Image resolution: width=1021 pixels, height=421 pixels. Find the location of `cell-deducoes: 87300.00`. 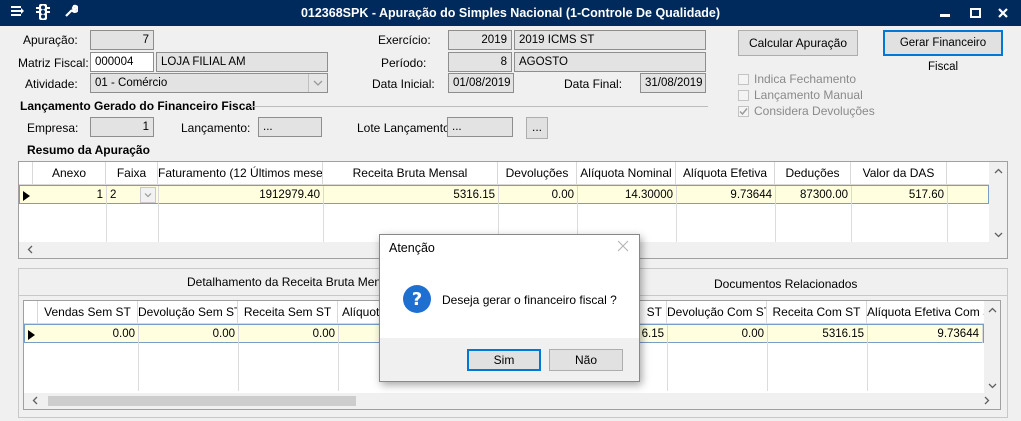

cell-deducoes: 87300.00 is located at coordinates (814, 195).